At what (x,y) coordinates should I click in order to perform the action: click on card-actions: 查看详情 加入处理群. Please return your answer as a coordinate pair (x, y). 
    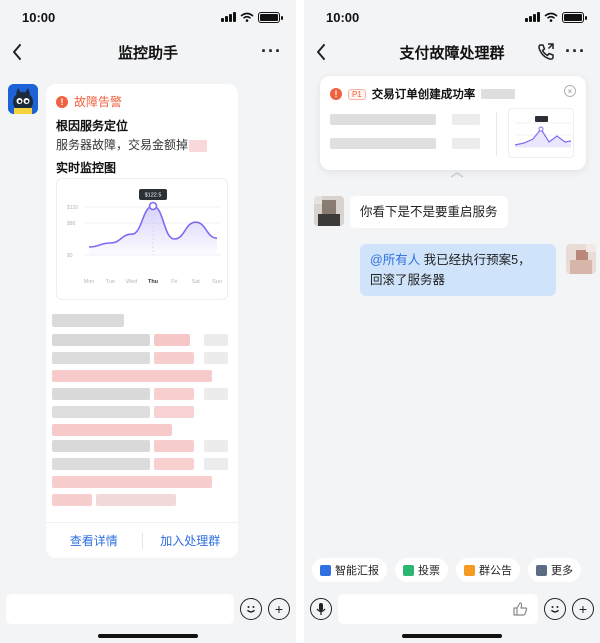
    Looking at the image, I should click on (142, 540).